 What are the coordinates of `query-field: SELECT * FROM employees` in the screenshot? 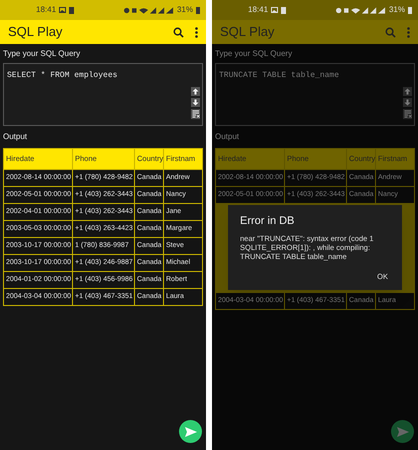 It's located at (103, 94).